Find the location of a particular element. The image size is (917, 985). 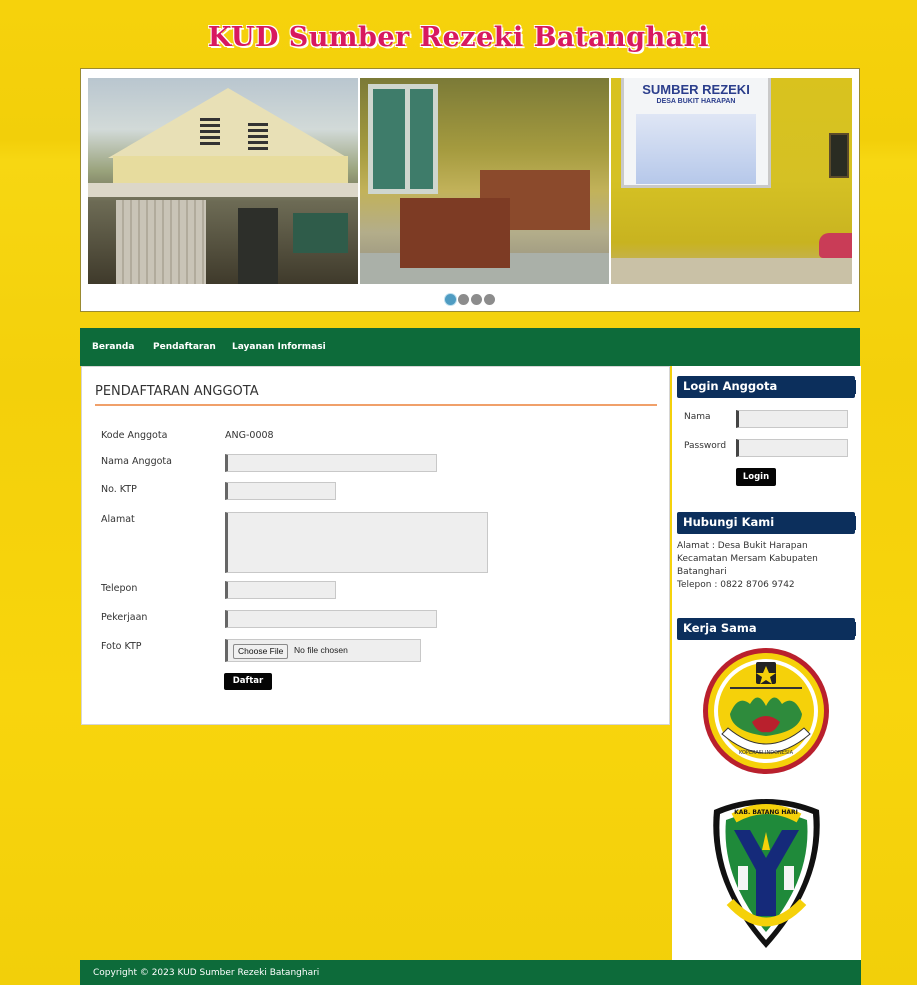

board-subtitle: DESA BUKIT HARAPAN is located at coordinates (696, 101).